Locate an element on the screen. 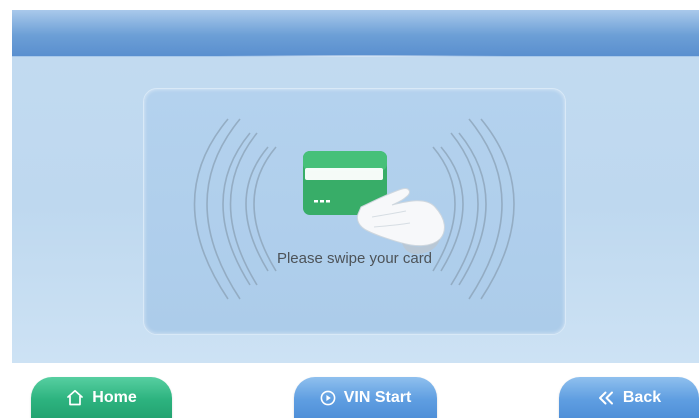 Image resolution: width=699 pixels, height=418 pixels. signal-waves-right is located at coordinates (473, 209).